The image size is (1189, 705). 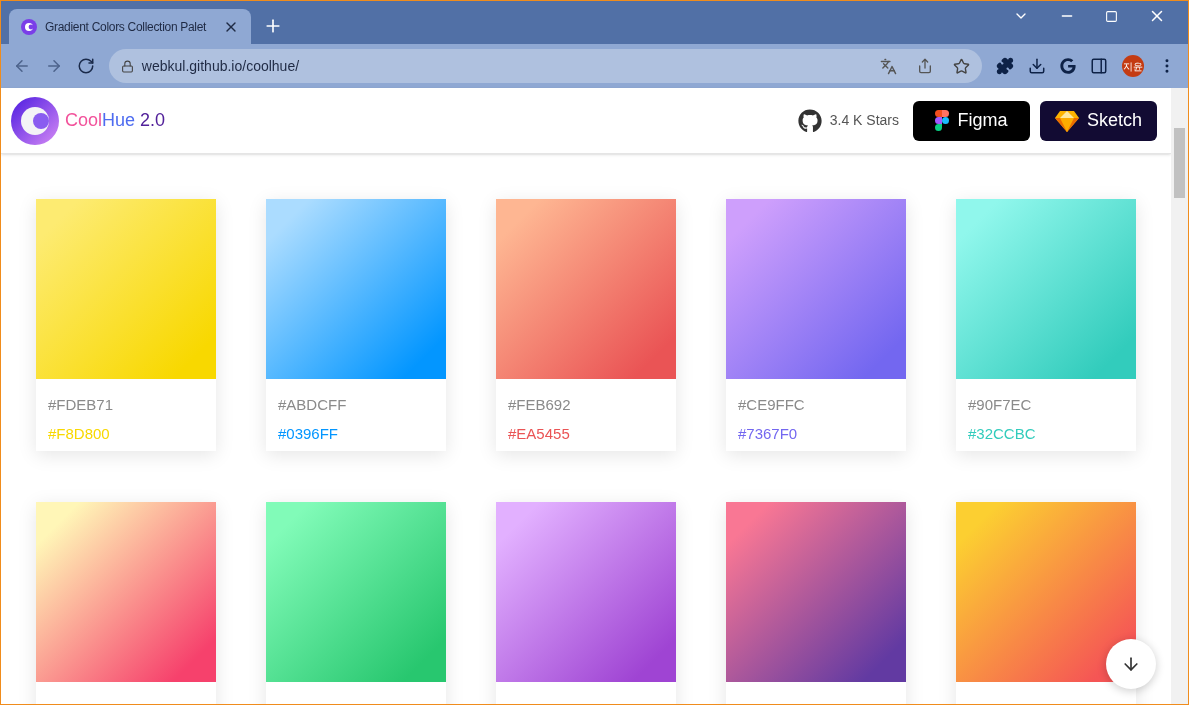 What do you see at coordinates (126, 27) in the screenshot?
I see `tab-title: Gradient Colors Collection Palet` at bounding box center [126, 27].